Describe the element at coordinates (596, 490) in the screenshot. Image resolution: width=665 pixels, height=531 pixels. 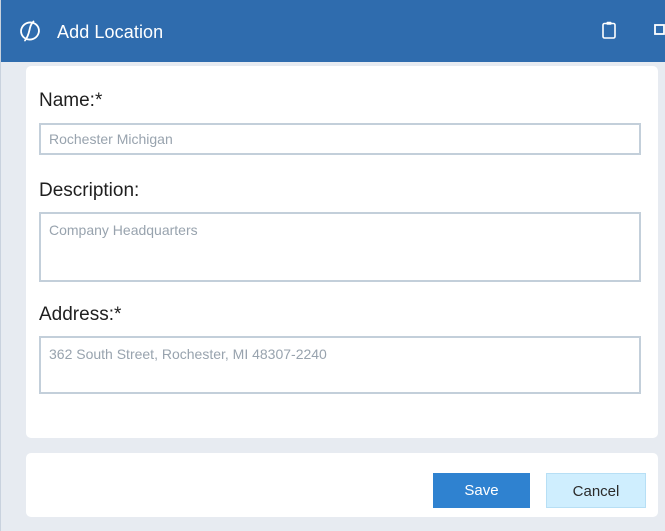
I see `cancel-button: Cancel` at that location.